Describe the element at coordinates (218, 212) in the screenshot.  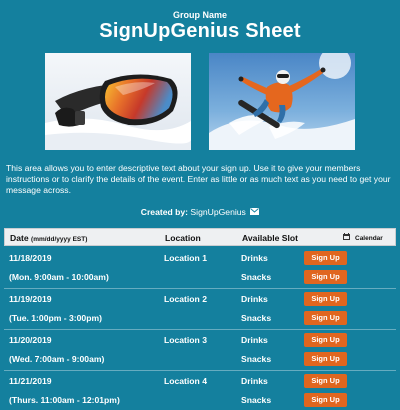
I see `creator-name: SignUpGenius` at that location.